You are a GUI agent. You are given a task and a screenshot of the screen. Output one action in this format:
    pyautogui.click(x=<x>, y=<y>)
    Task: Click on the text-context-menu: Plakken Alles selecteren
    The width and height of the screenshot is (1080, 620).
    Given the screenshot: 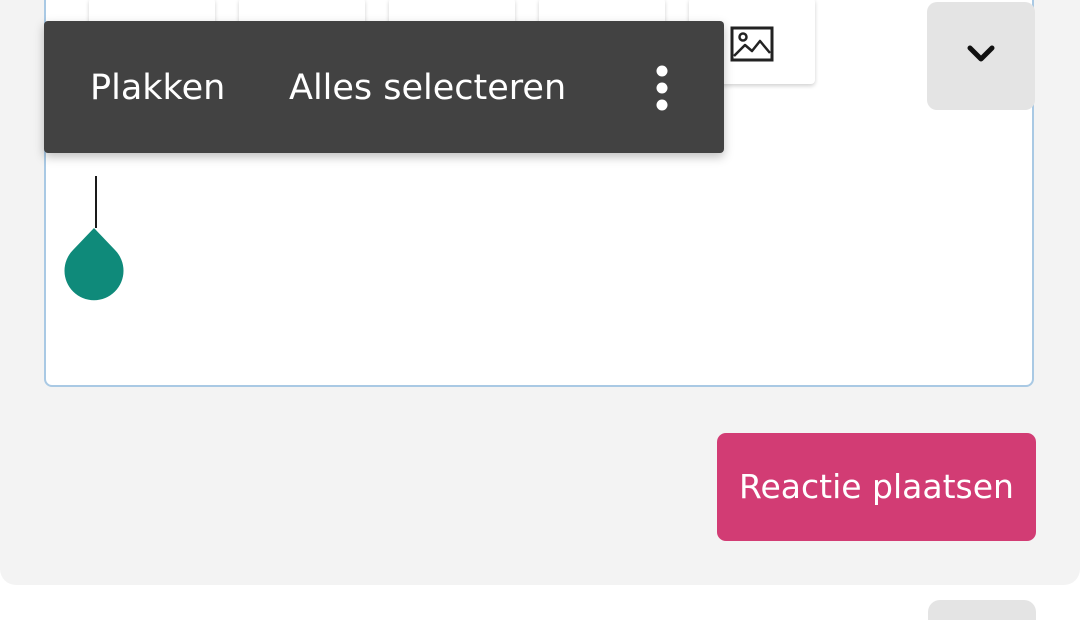 What is the action you would take?
    pyautogui.click(x=384, y=87)
    